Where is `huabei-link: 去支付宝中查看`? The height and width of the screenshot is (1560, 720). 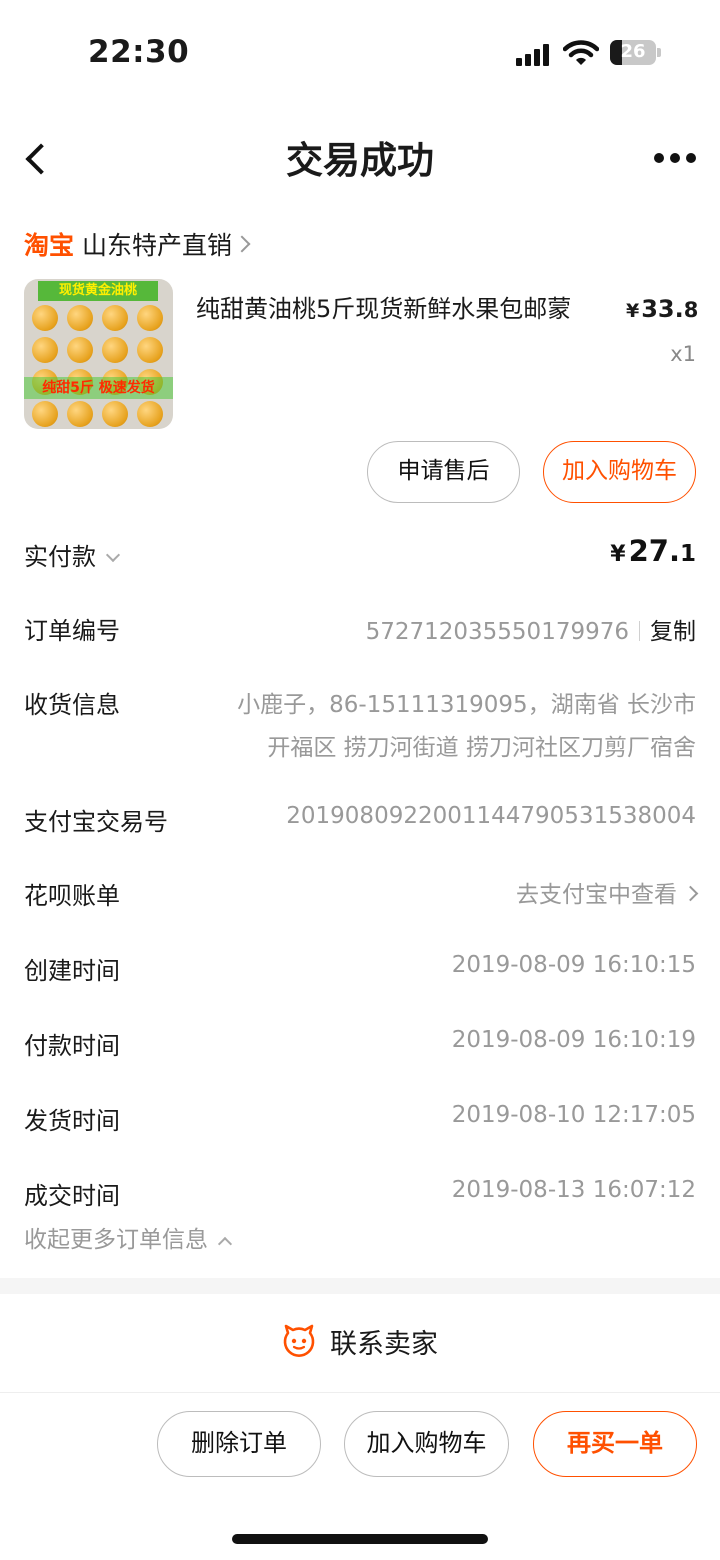
huabei-link: 去支付宝中查看 is located at coordinates (607, 892).